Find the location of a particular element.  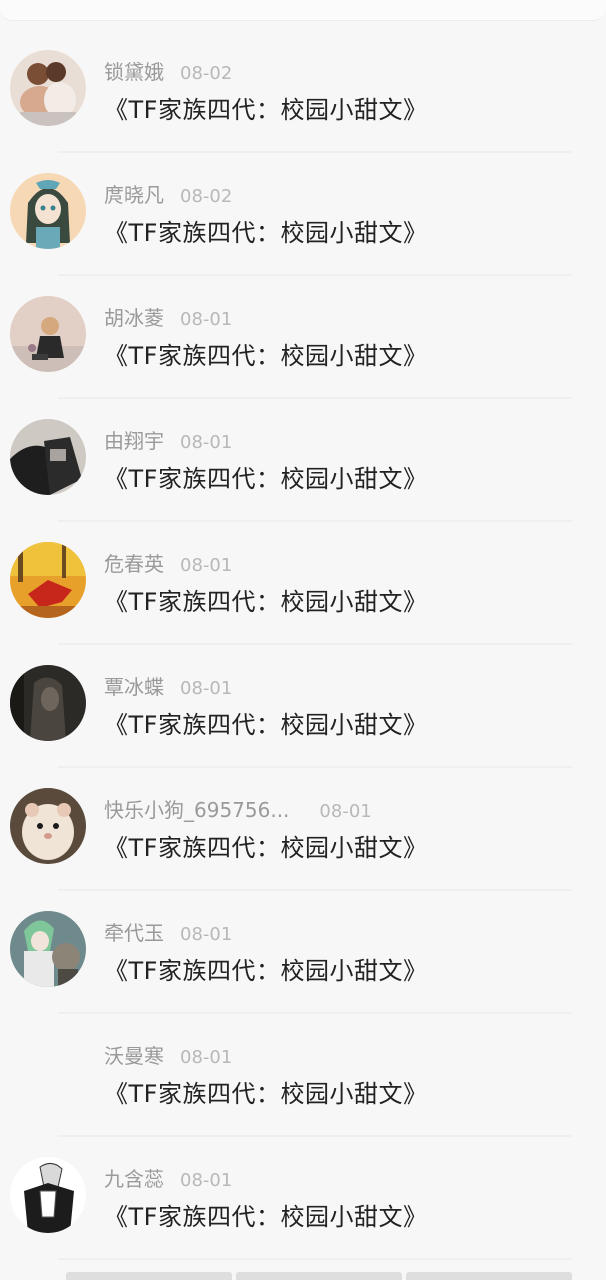

sketch-figure-icon is located at coordinates (48, 1195).